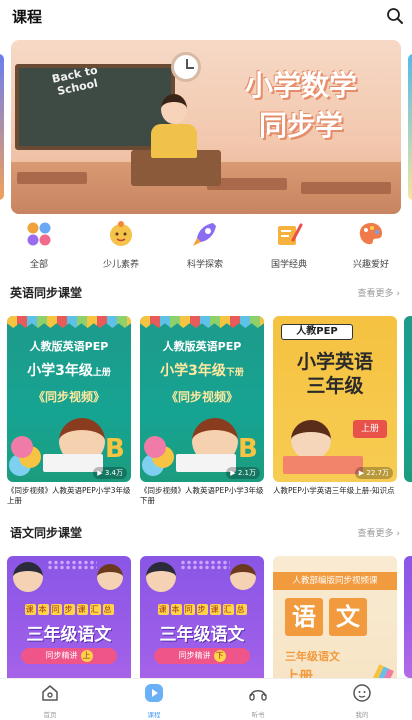  What do you see at coordinates (206, 17) in the screenshot?
I see `app-header: 课程` at bounding box center [206, 17].